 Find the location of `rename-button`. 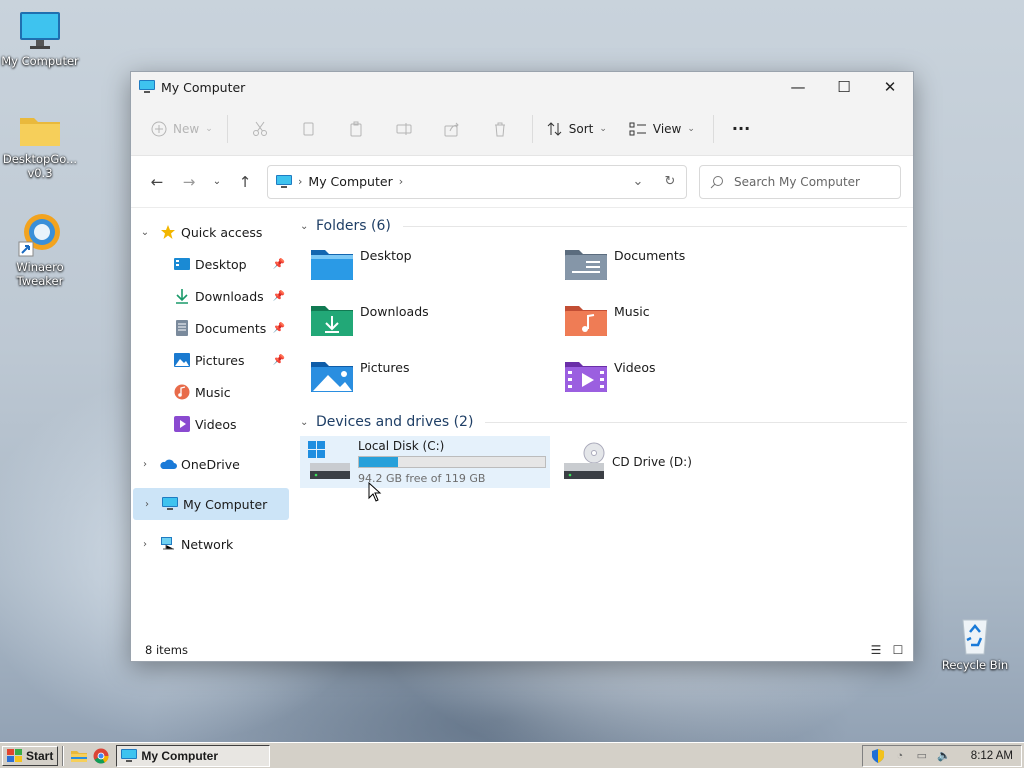

rename-button is located at coordinates (404, 129).